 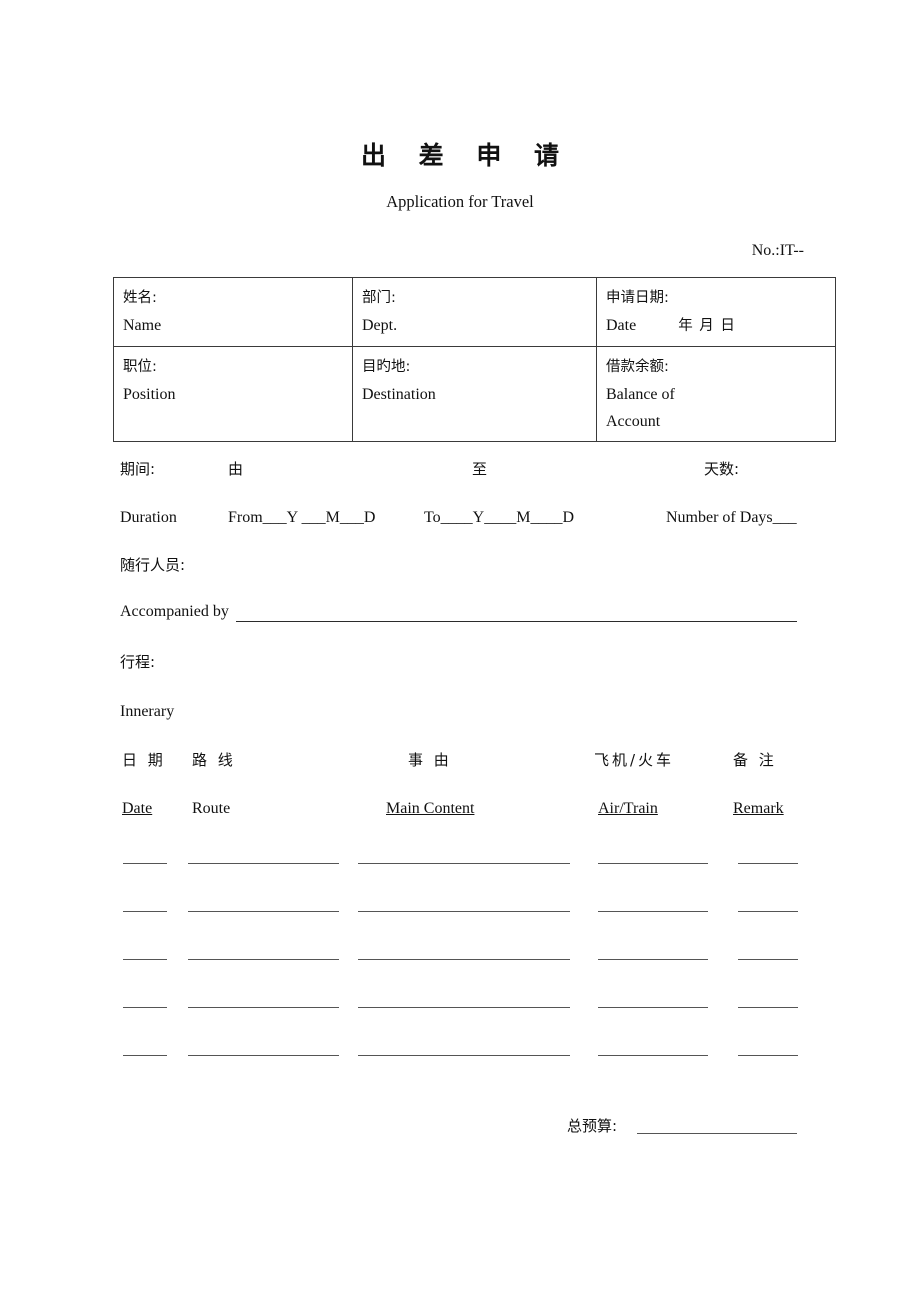 I want to click on table-row: 姓名: Name 部门: Dept. 申请日期: Date 年 月 日, so click(x=474, y=312).